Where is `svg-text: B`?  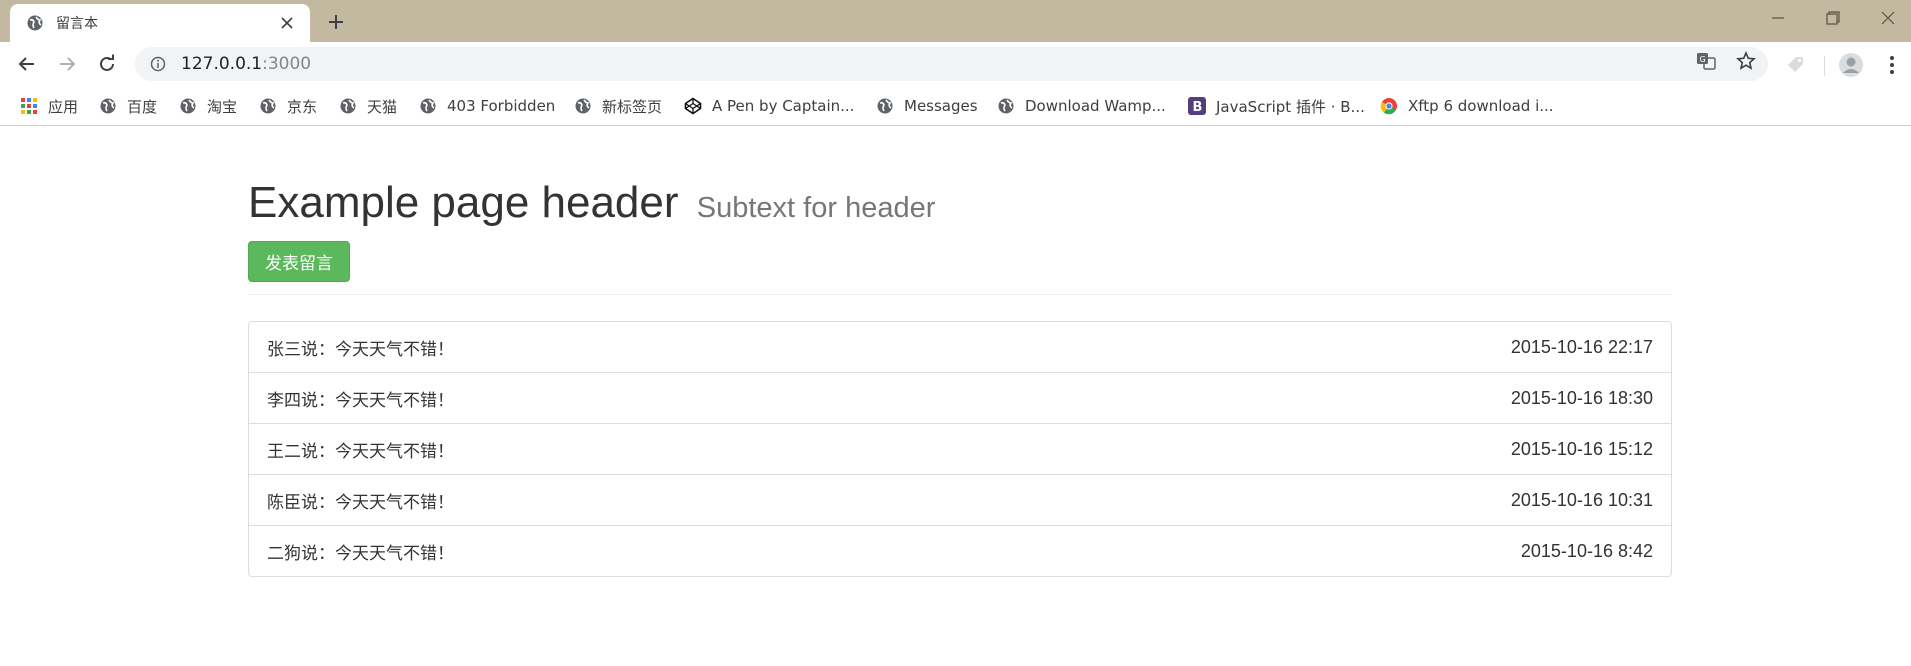
svg-text: B is located at coordinates (1198, 107).